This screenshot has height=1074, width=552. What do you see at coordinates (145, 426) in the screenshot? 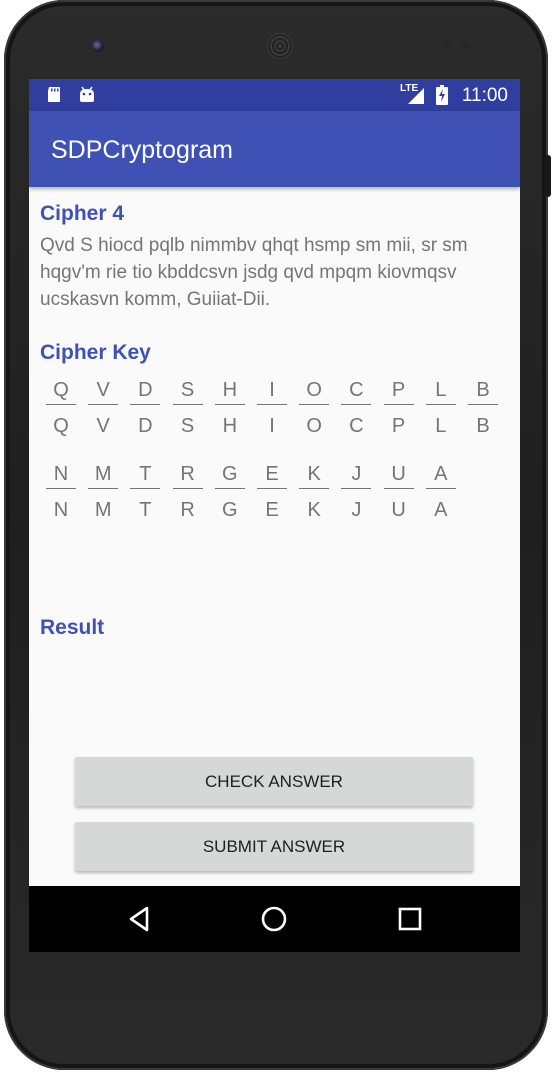
I see `plain-letter: D` at bounding box center [145, 426].